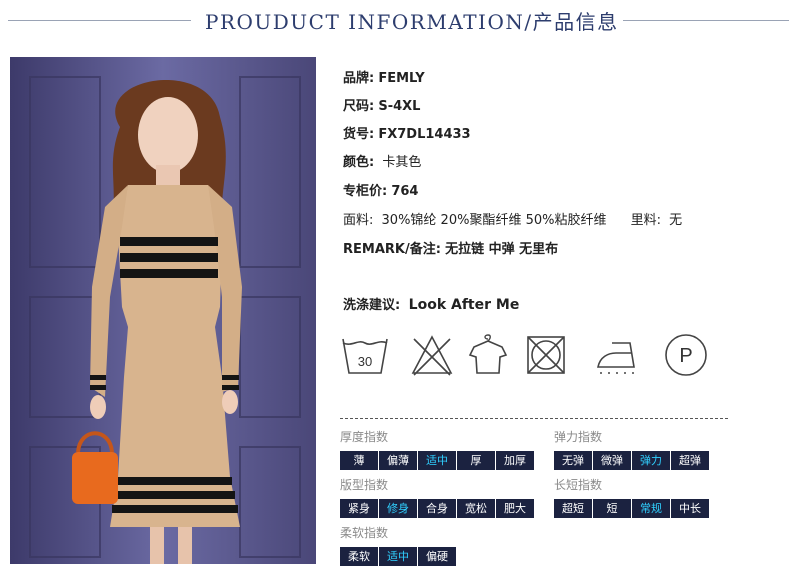  I want to click on thickness-option: 偏薄, so click(398, 460).